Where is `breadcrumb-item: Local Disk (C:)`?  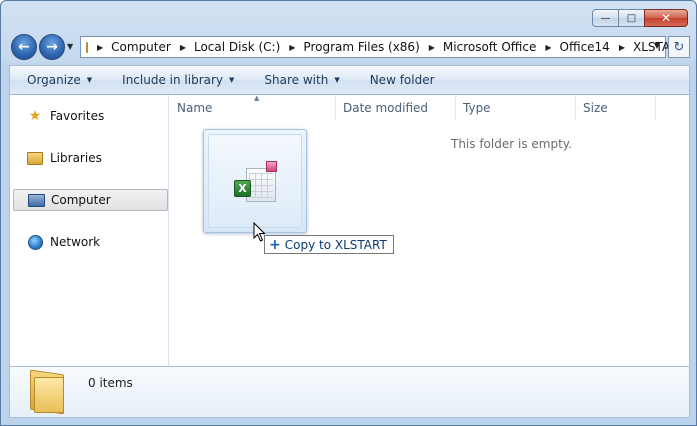
breadcrumb-item: Local Disk (C:) is located at coordinates (237, 47).